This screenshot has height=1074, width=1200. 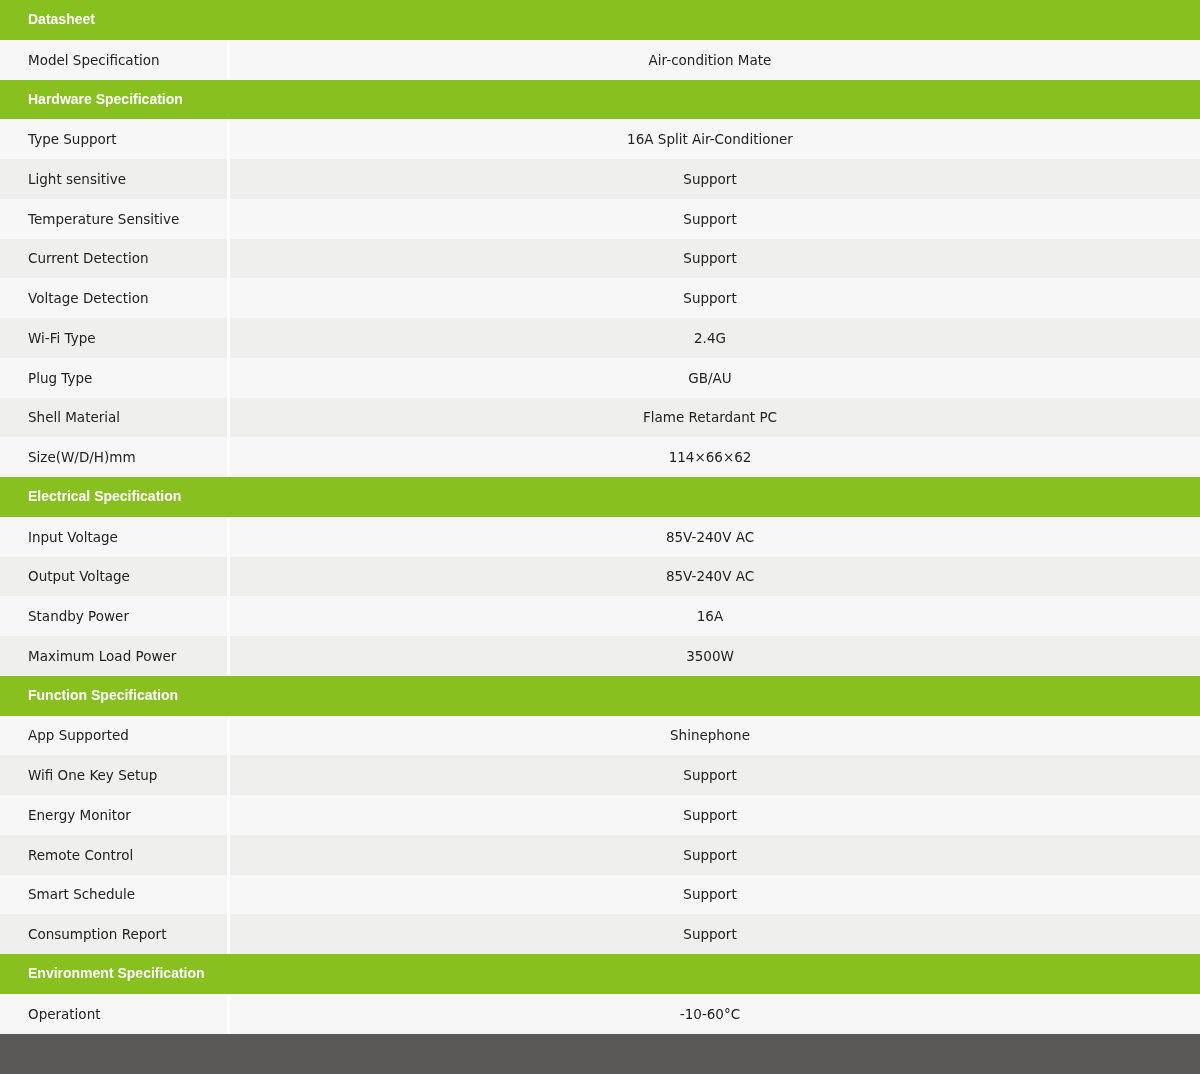 I want to click on section-title: Datasheet, so click(x=61, y=20).